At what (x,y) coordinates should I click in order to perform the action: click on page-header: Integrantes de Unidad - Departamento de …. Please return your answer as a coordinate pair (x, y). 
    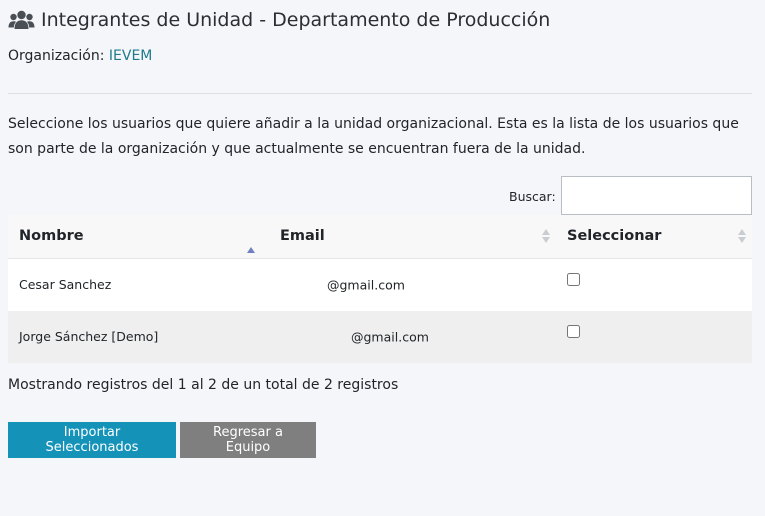
    Looking at the image, I should click on (279, 20).